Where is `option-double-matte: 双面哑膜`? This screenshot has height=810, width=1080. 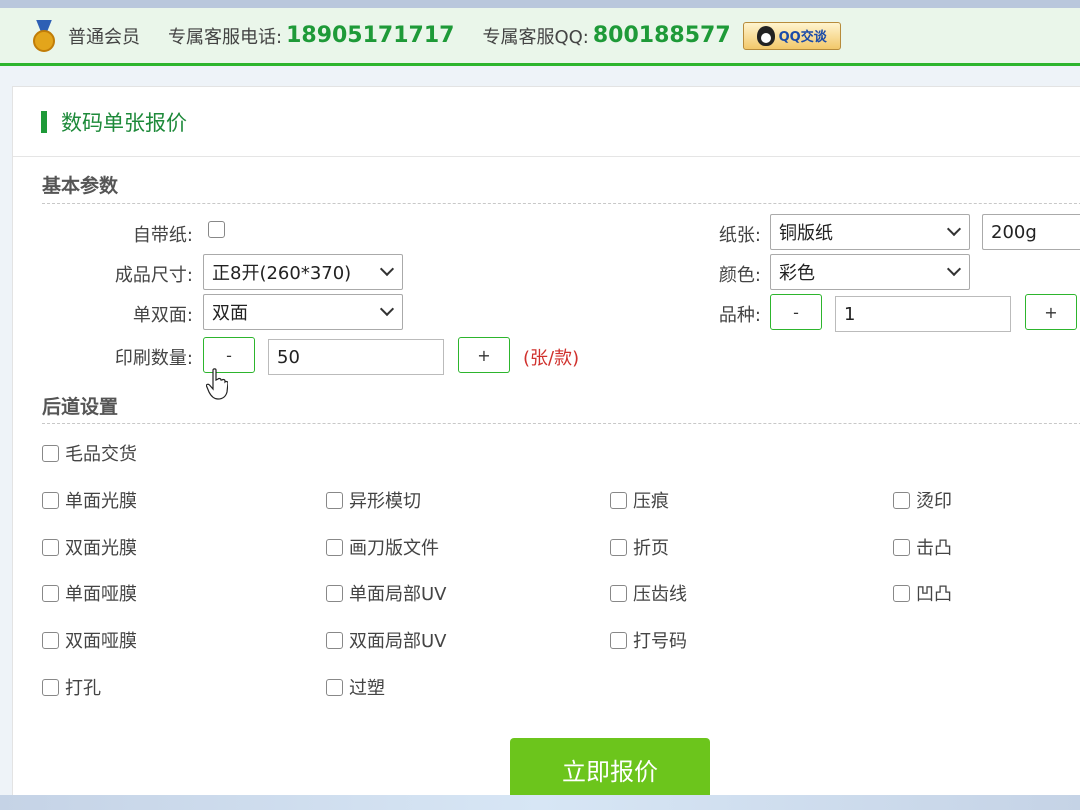 option-double-matte: 双面哑膜 is located at coordinates (89, 640).